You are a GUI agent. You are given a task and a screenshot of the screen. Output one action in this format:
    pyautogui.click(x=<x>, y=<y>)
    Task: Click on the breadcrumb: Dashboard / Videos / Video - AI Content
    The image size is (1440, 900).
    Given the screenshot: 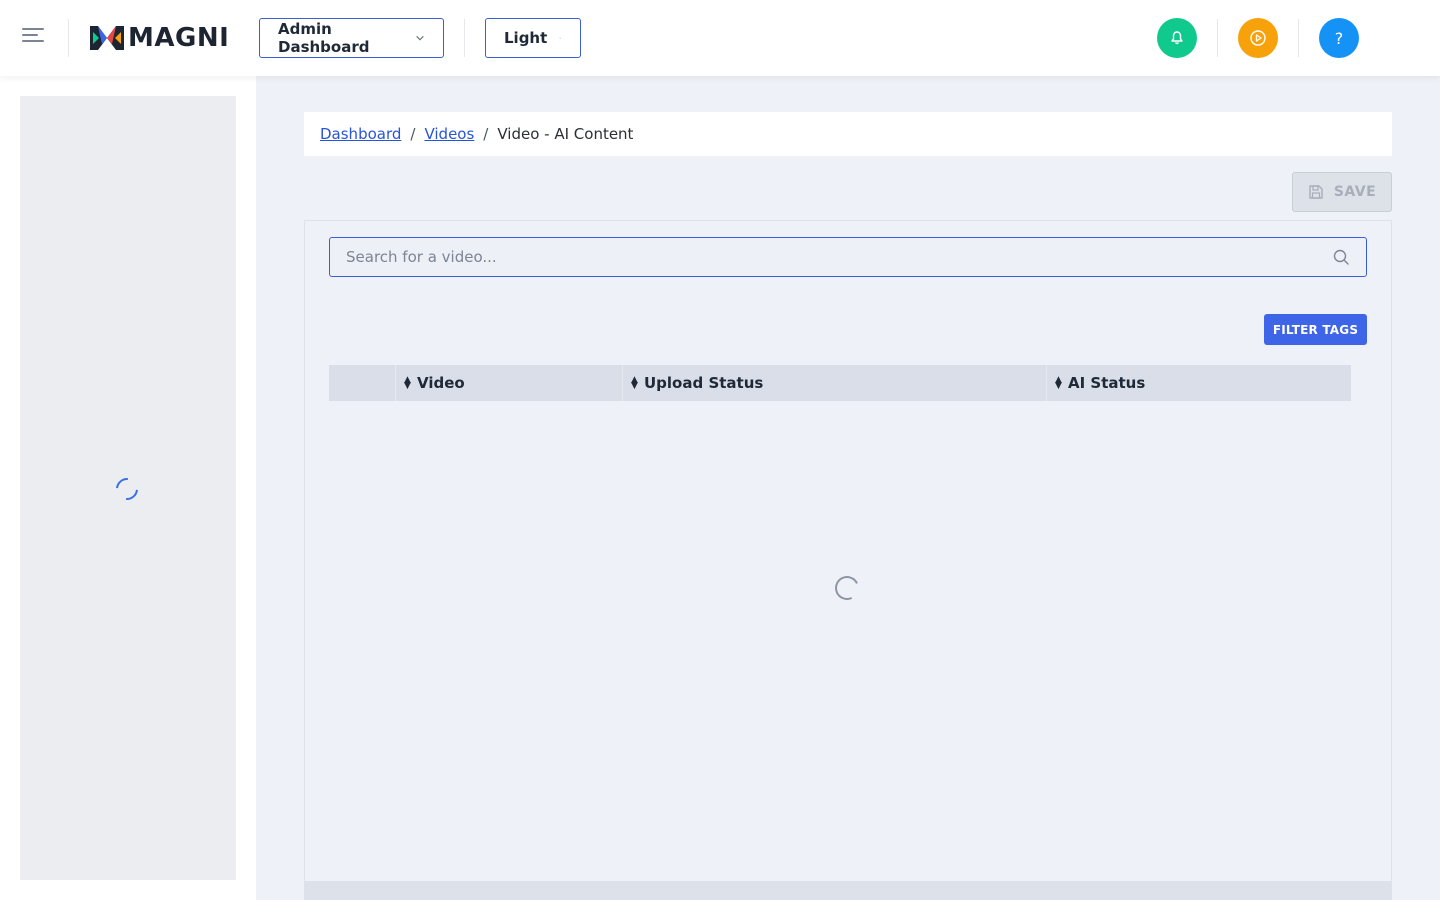 What is the action you would take?
    pyautogui.click(x=848, y=134)
    